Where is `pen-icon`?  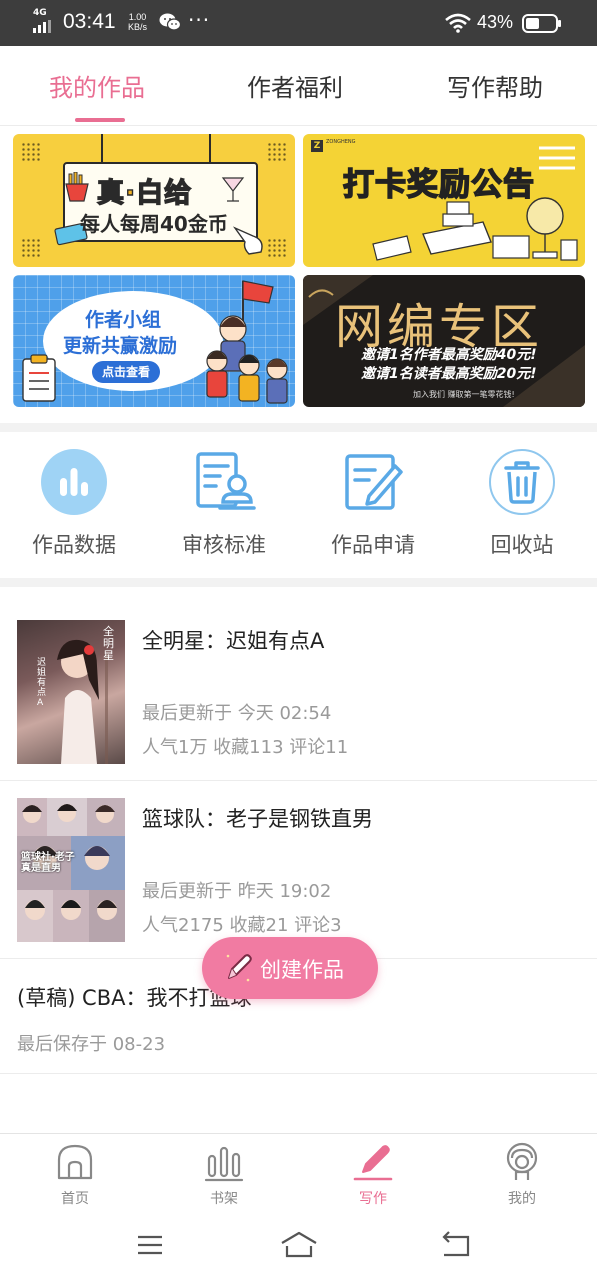 pen-icon is located at coordinates (373, 1163).